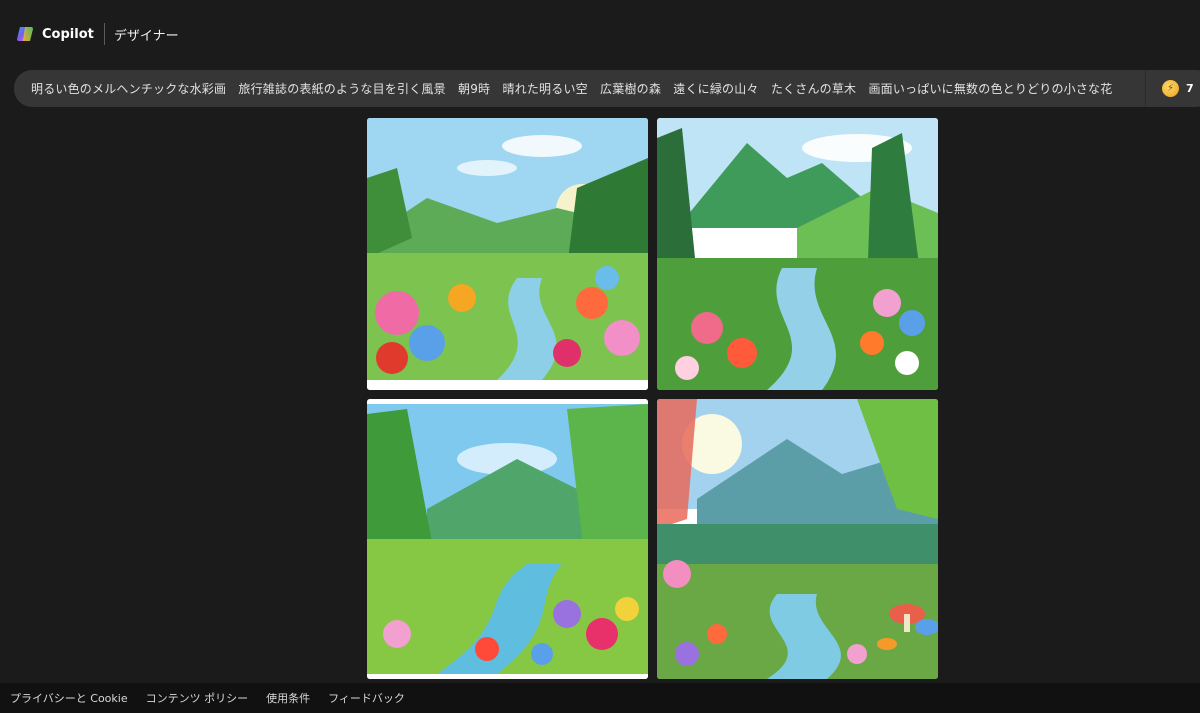  What do you see at coordinates (104, 34) in the screenshot?
I see `header-divider` at bounding box center [104, 34].